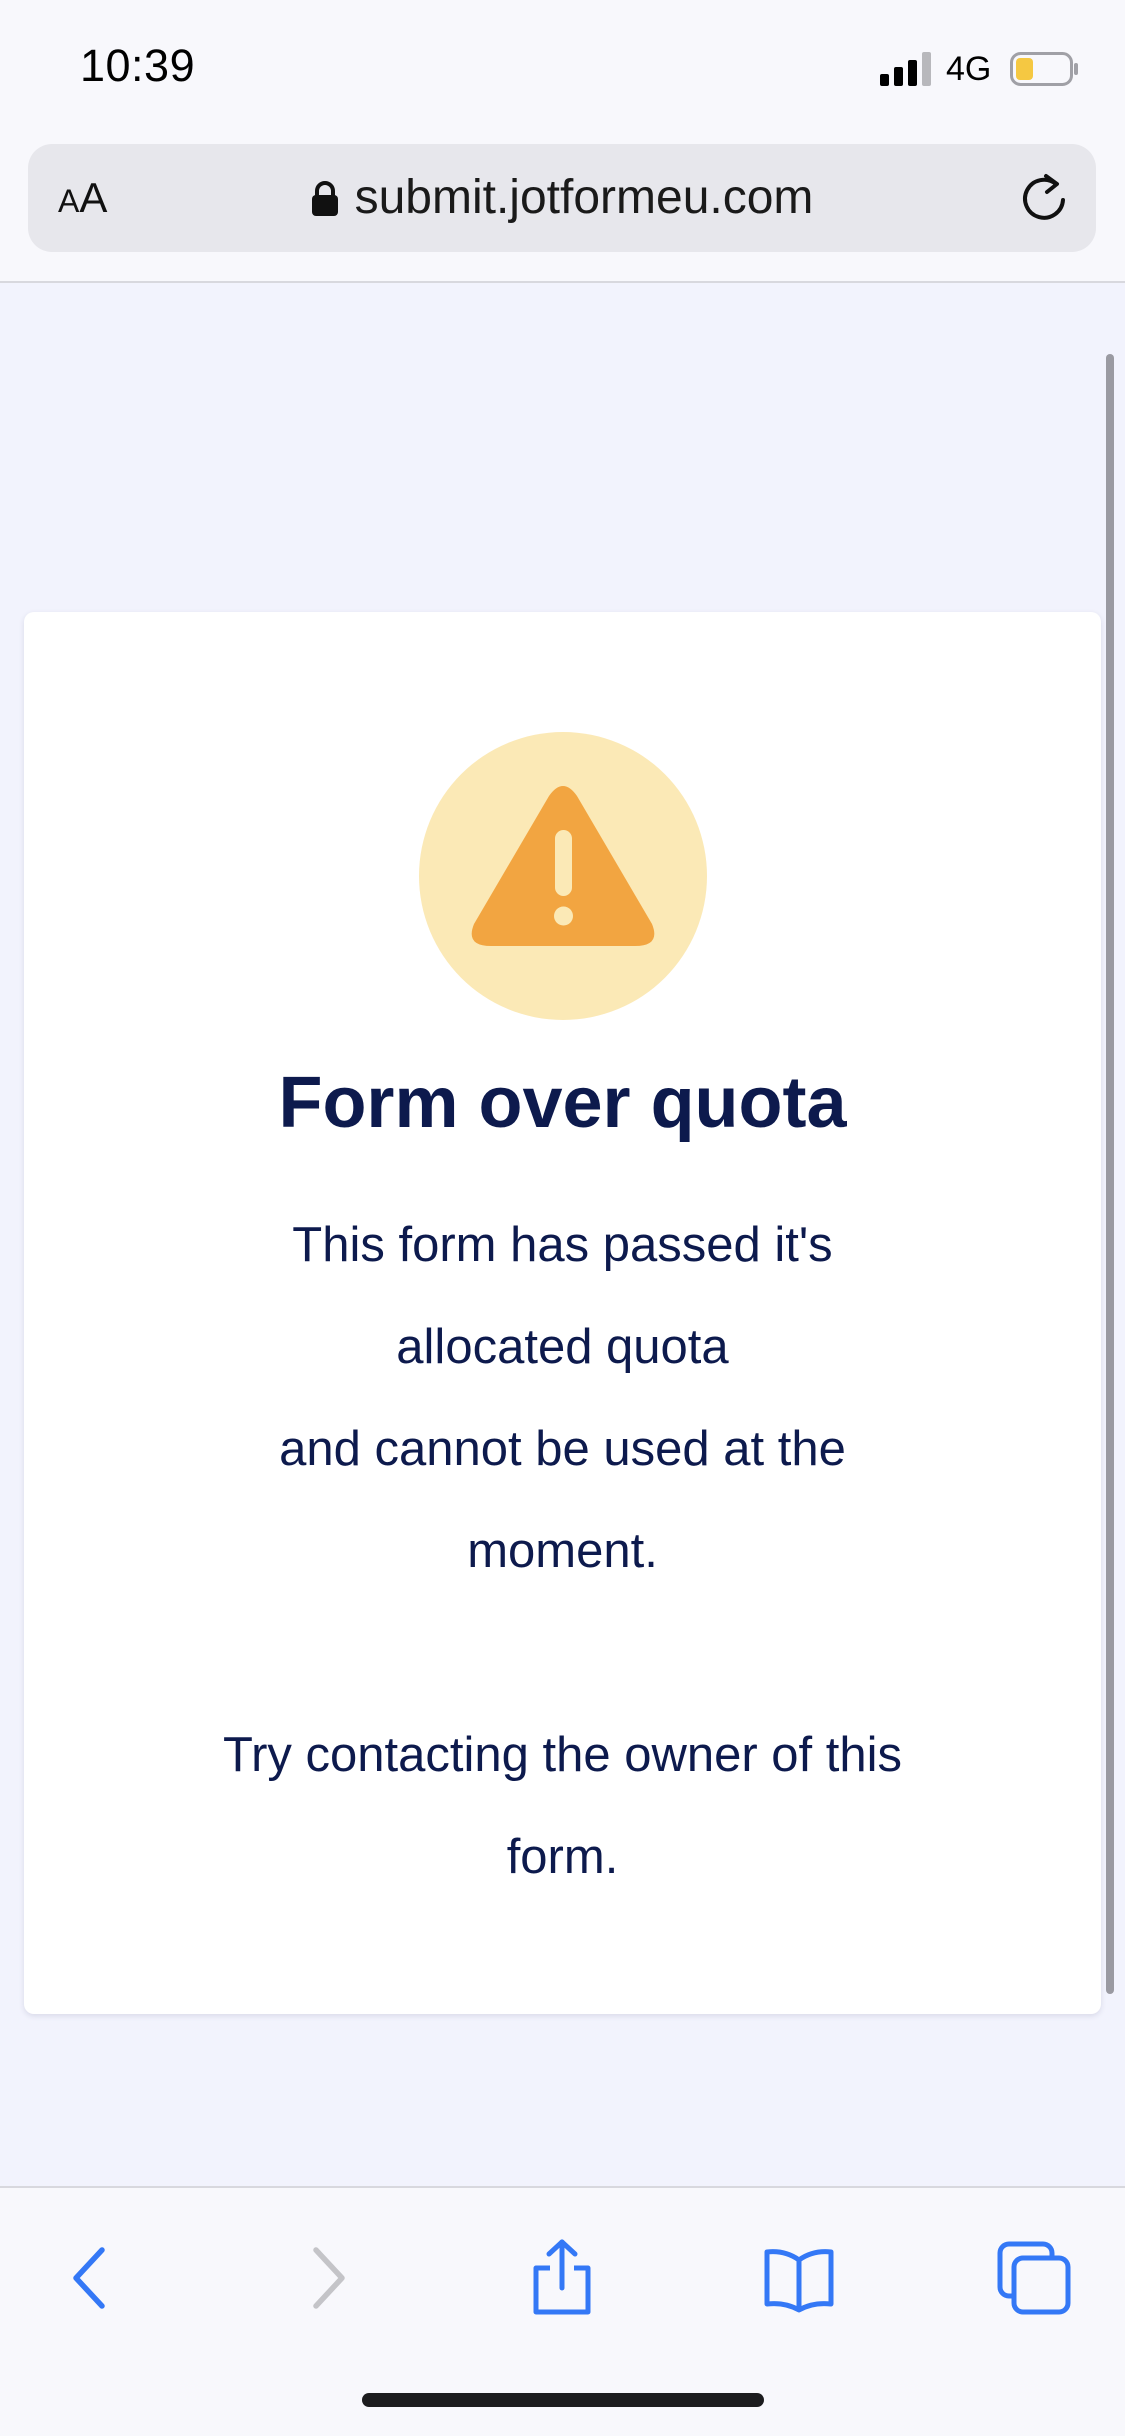  I want to click on contact-line: Try contacting the owner of this, so click(562, 1755).